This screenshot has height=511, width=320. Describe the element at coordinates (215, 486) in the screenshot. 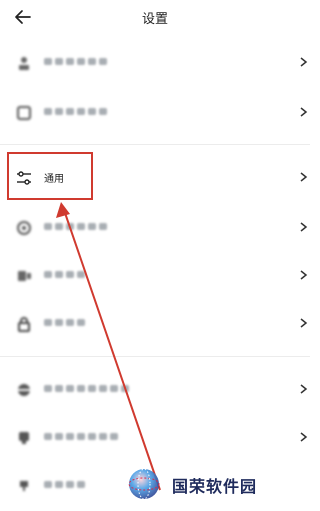

I see `watermark-text: 国荣软件园` at that location.